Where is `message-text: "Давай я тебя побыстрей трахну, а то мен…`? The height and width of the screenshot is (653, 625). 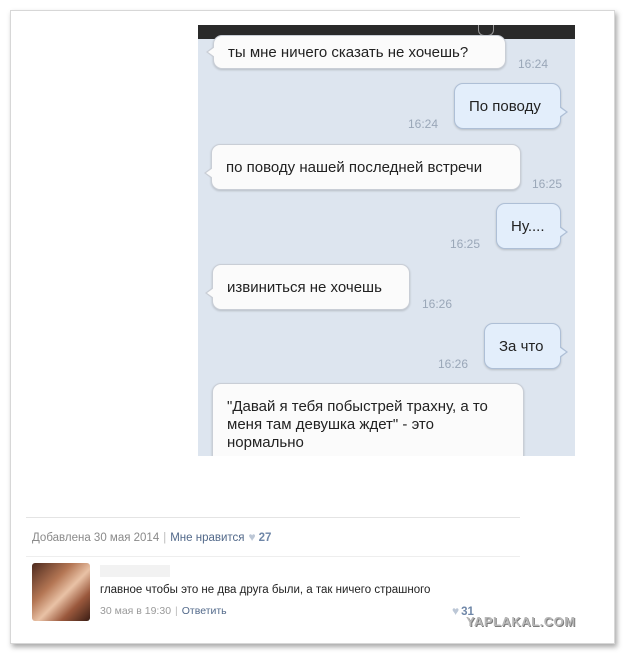 message-text: "Давай я тебя побыстрей трахну, а то мен… is located at coordinates (357, 424).